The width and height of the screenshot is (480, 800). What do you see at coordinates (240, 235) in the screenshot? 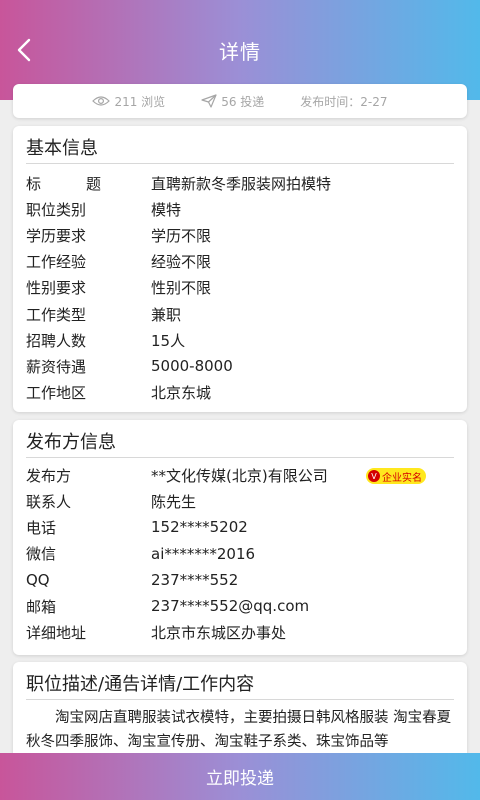
I see `info-row-education: 学历要求 学历不限` at bounding box center [240, 235].